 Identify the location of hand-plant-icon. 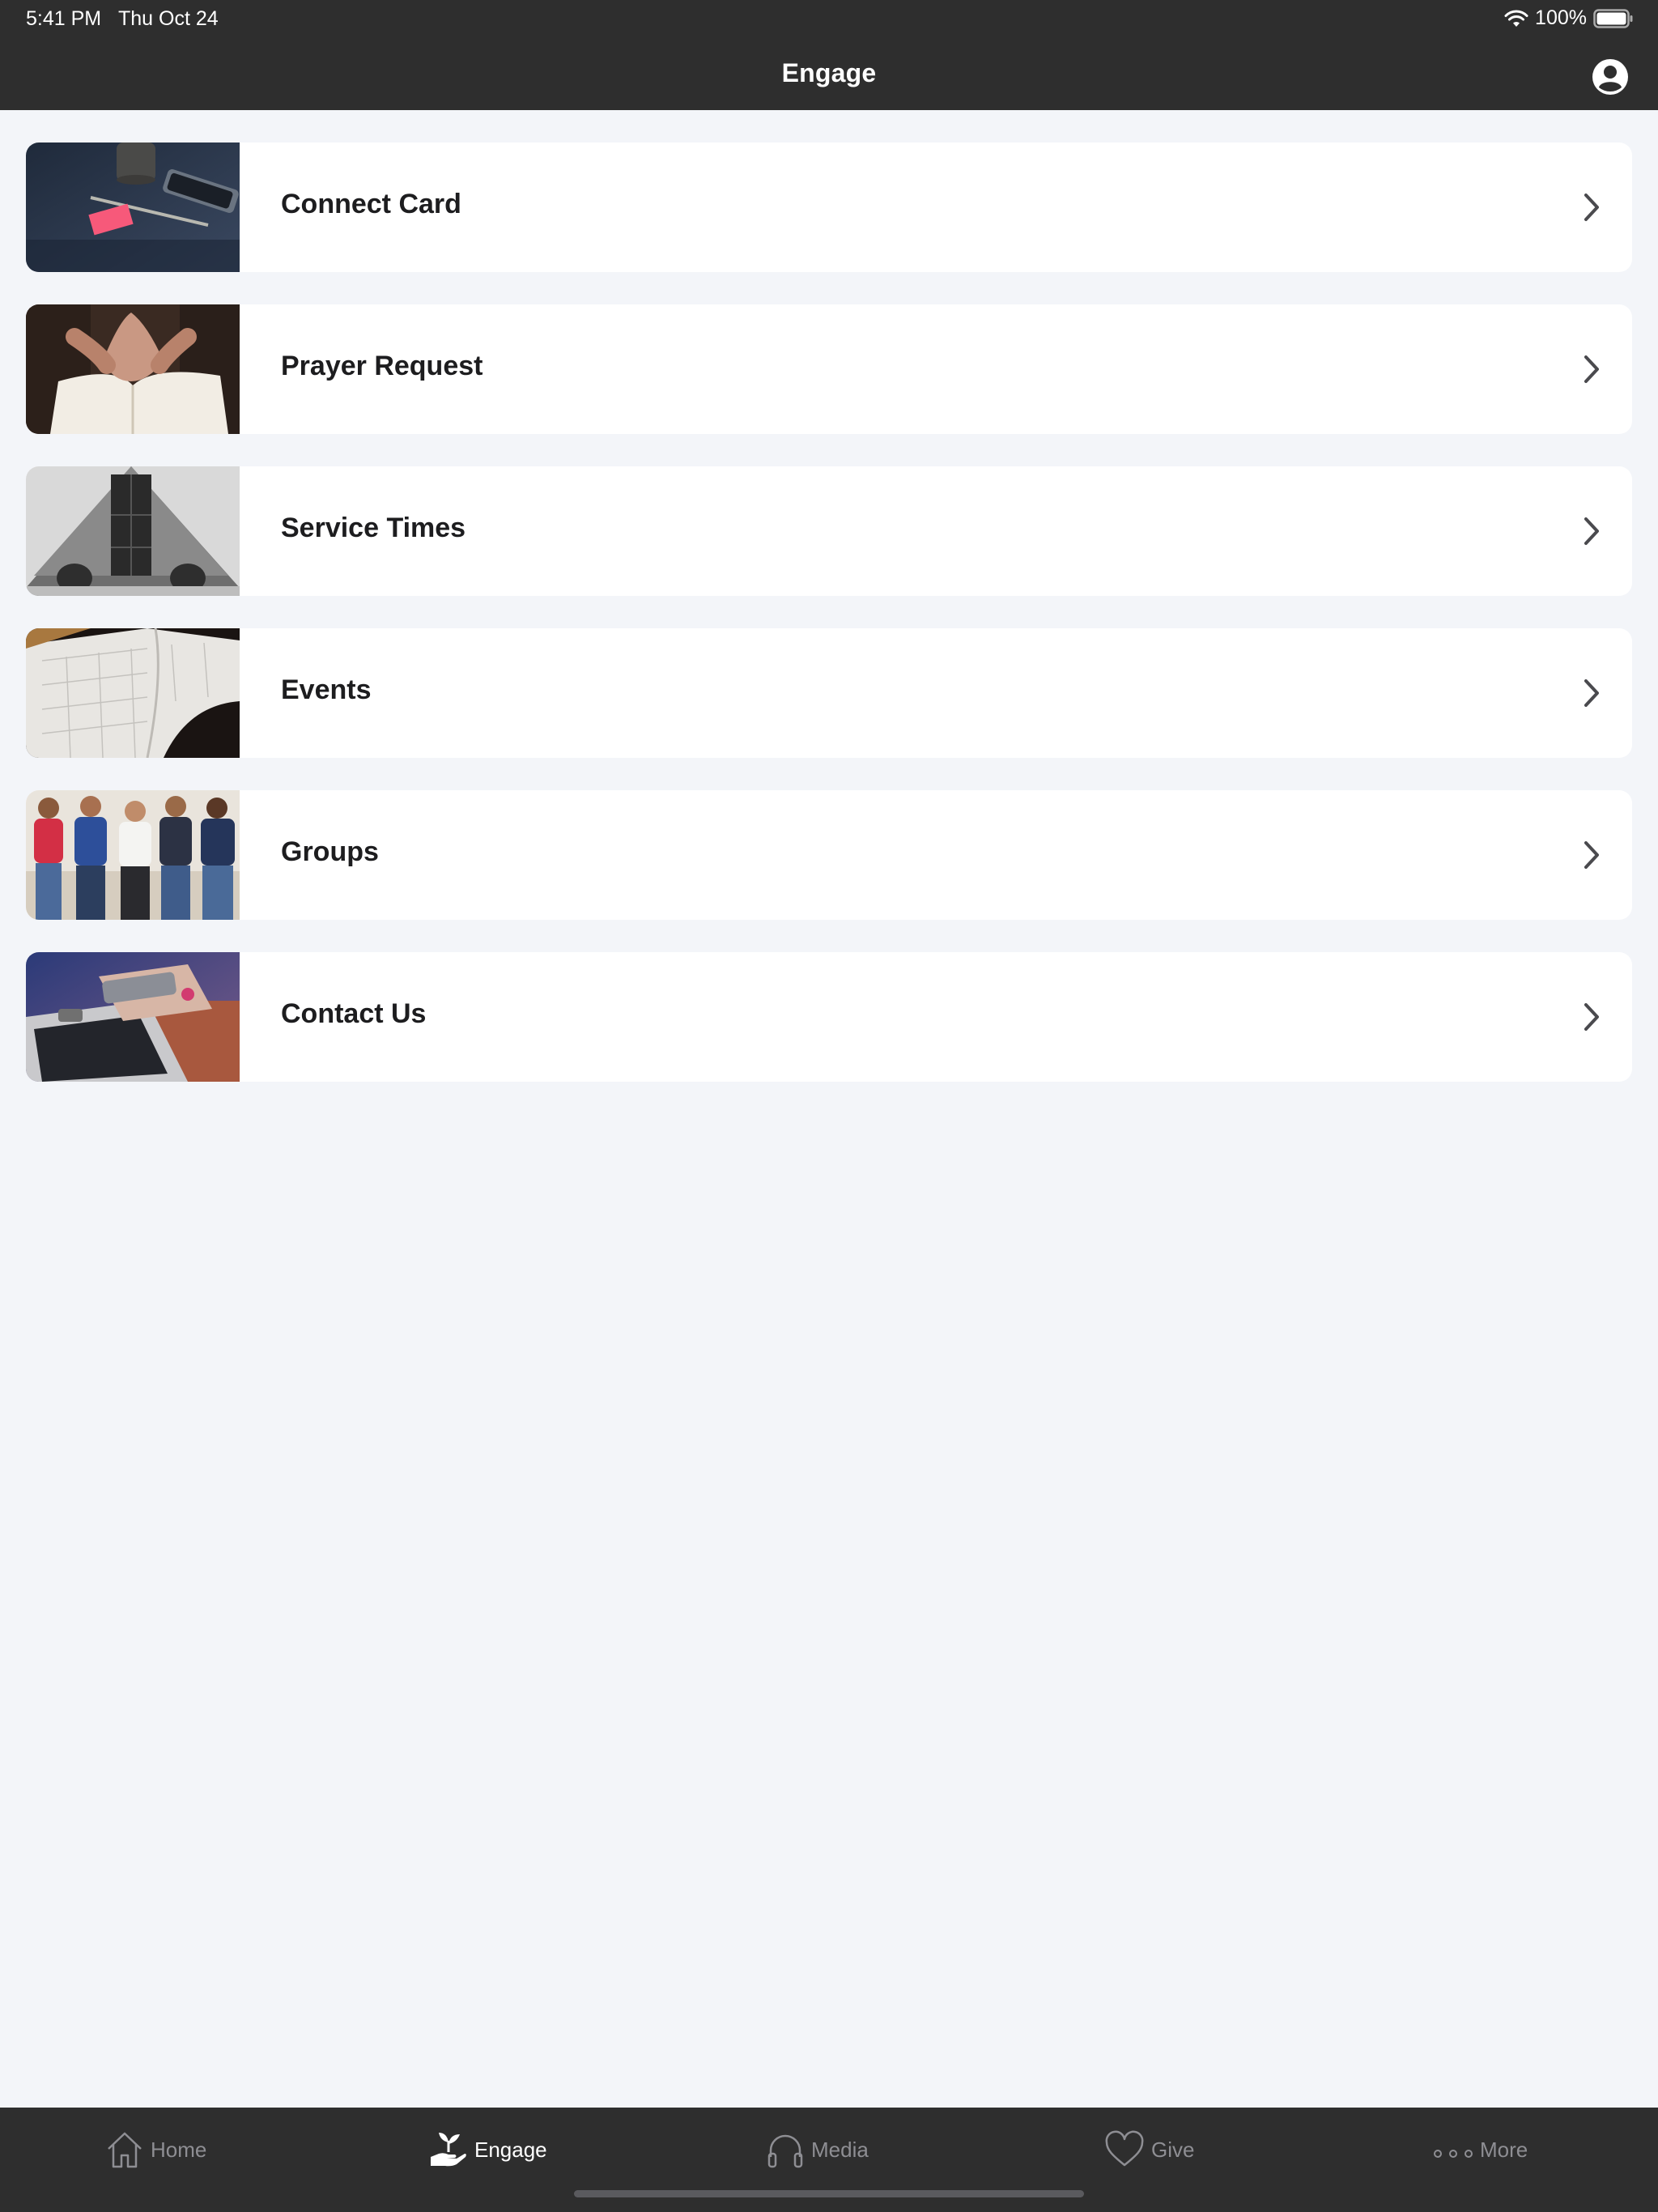
(448, 2150).